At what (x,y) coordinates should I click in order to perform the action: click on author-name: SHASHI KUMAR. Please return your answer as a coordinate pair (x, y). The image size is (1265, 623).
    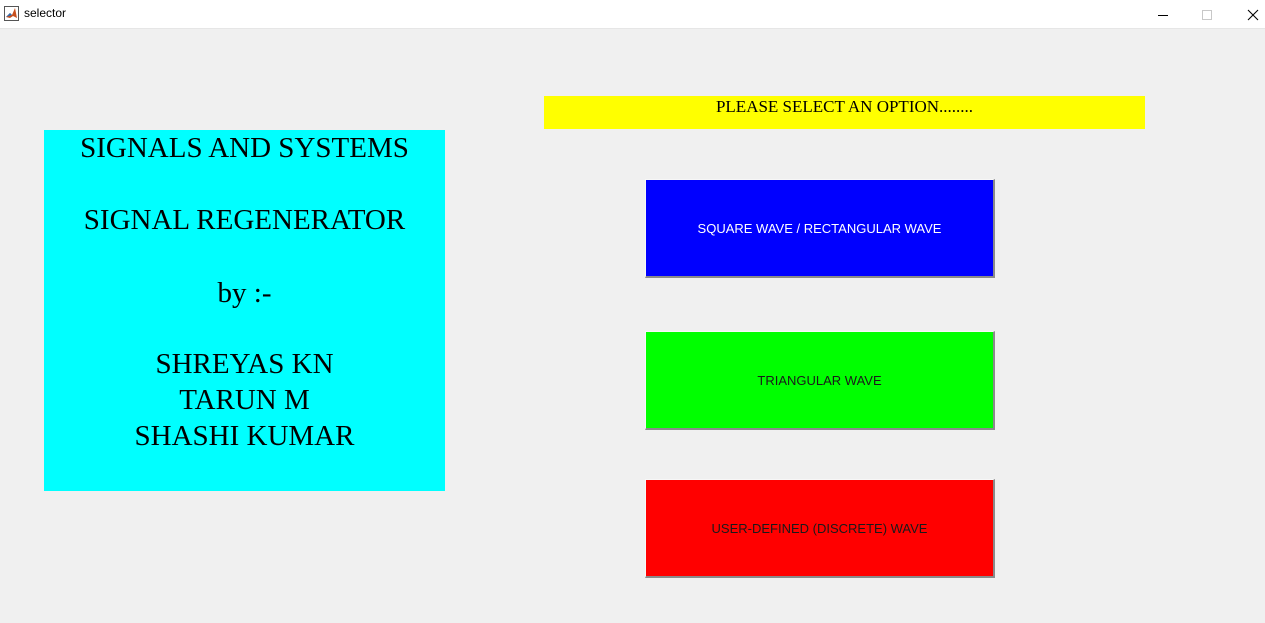
    Looking at the image, I should click on (244, 436).